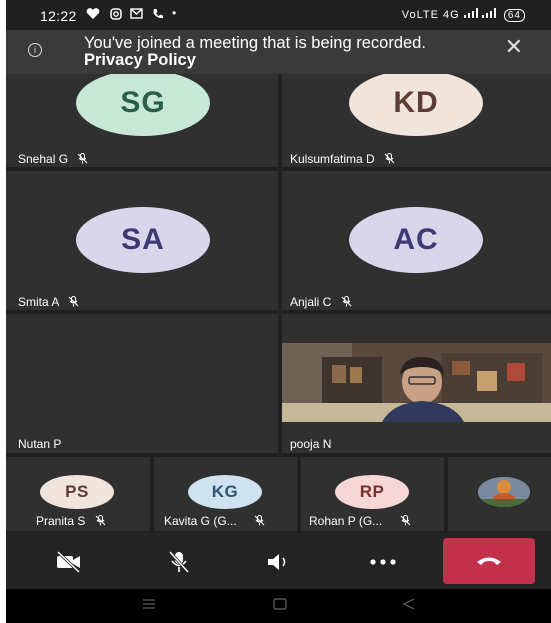  I want to click on more-options-icon, so click(383, 562).